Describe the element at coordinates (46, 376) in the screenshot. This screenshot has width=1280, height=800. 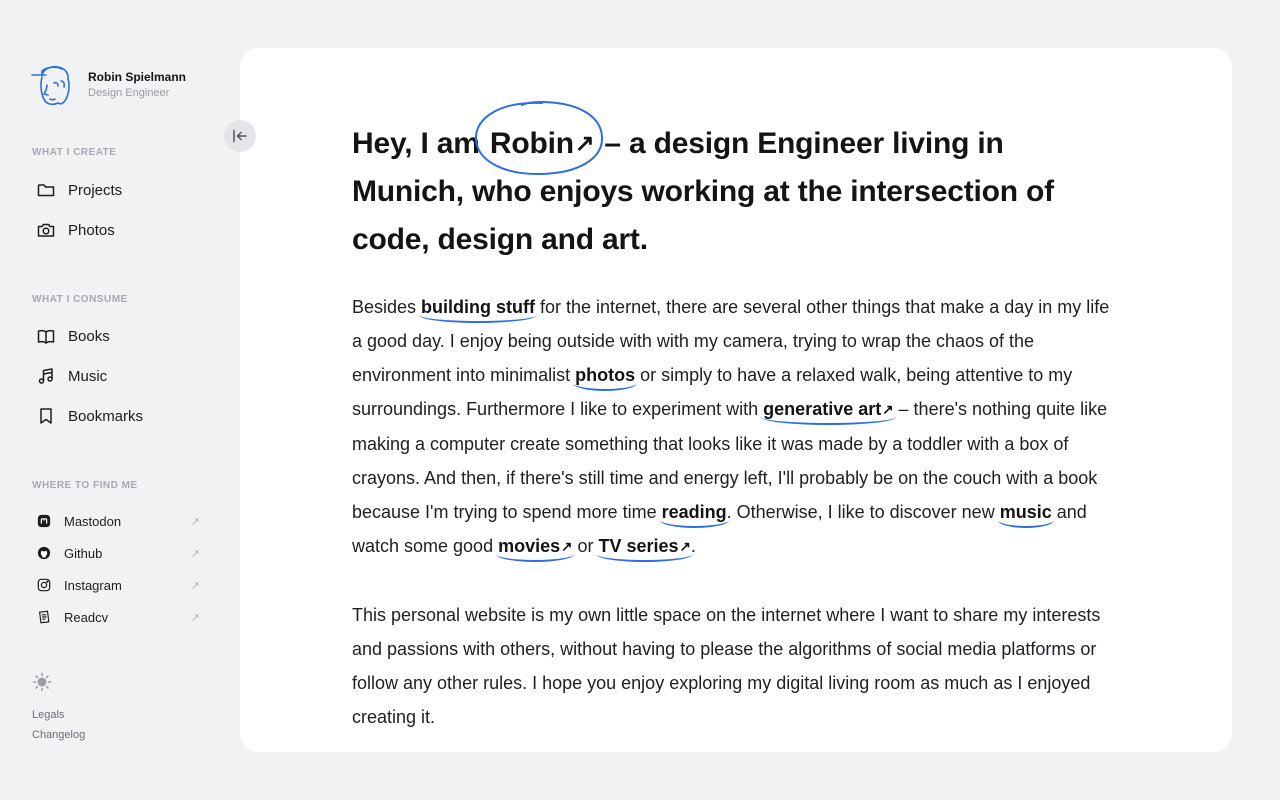
I see `music-icon` at that location.